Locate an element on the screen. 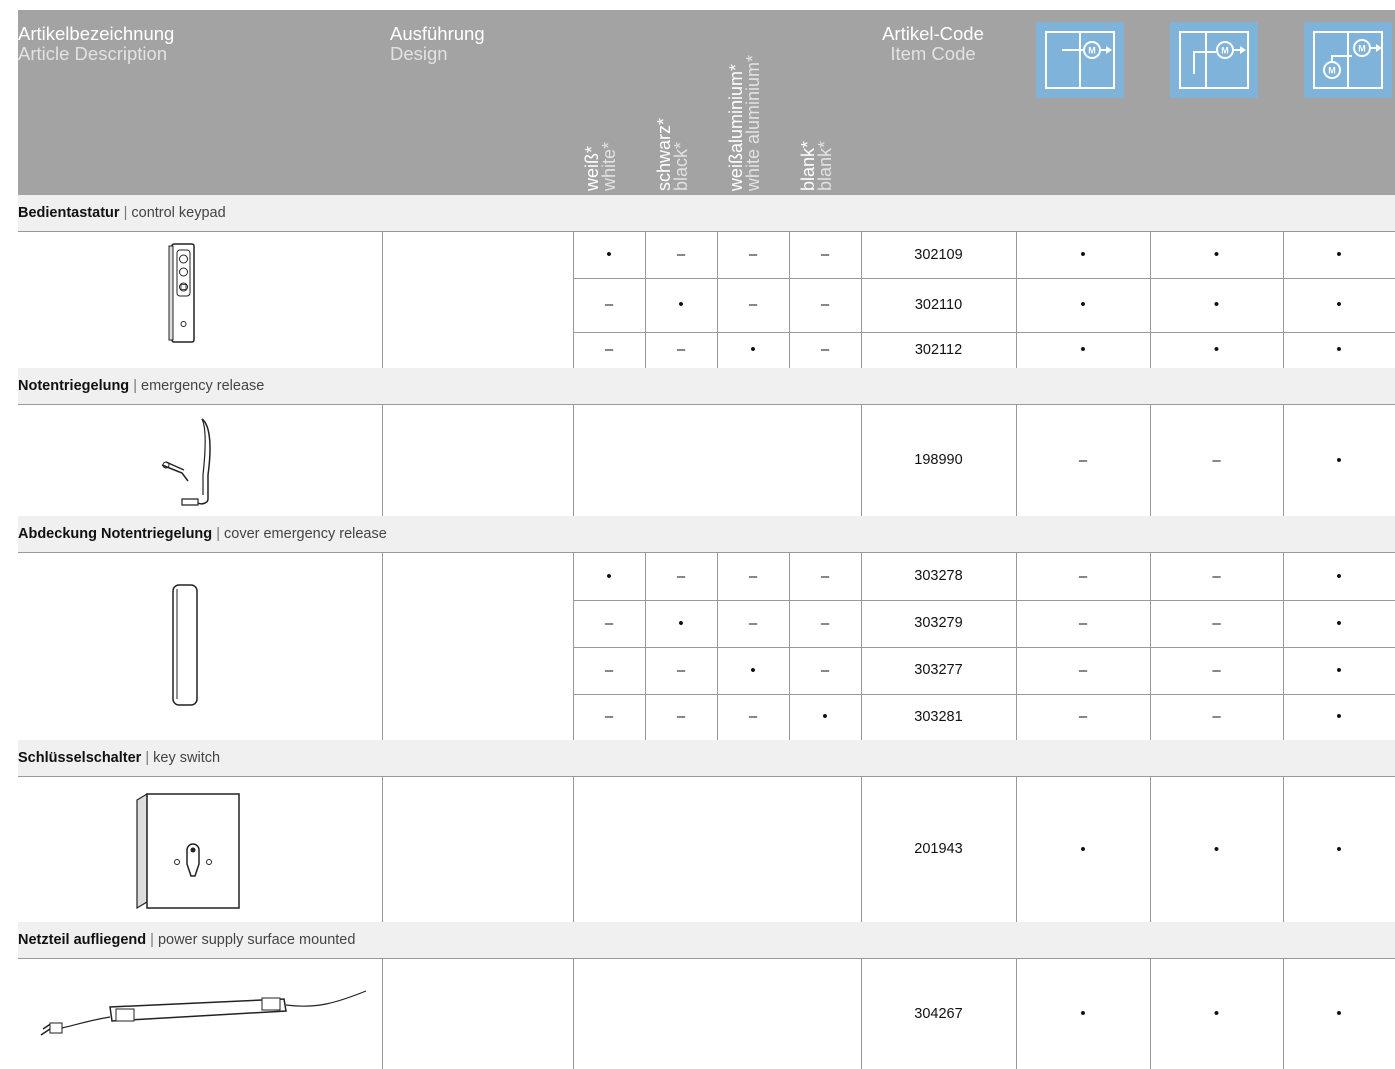  power-supply-icon is located at coordinates (203, 1018).